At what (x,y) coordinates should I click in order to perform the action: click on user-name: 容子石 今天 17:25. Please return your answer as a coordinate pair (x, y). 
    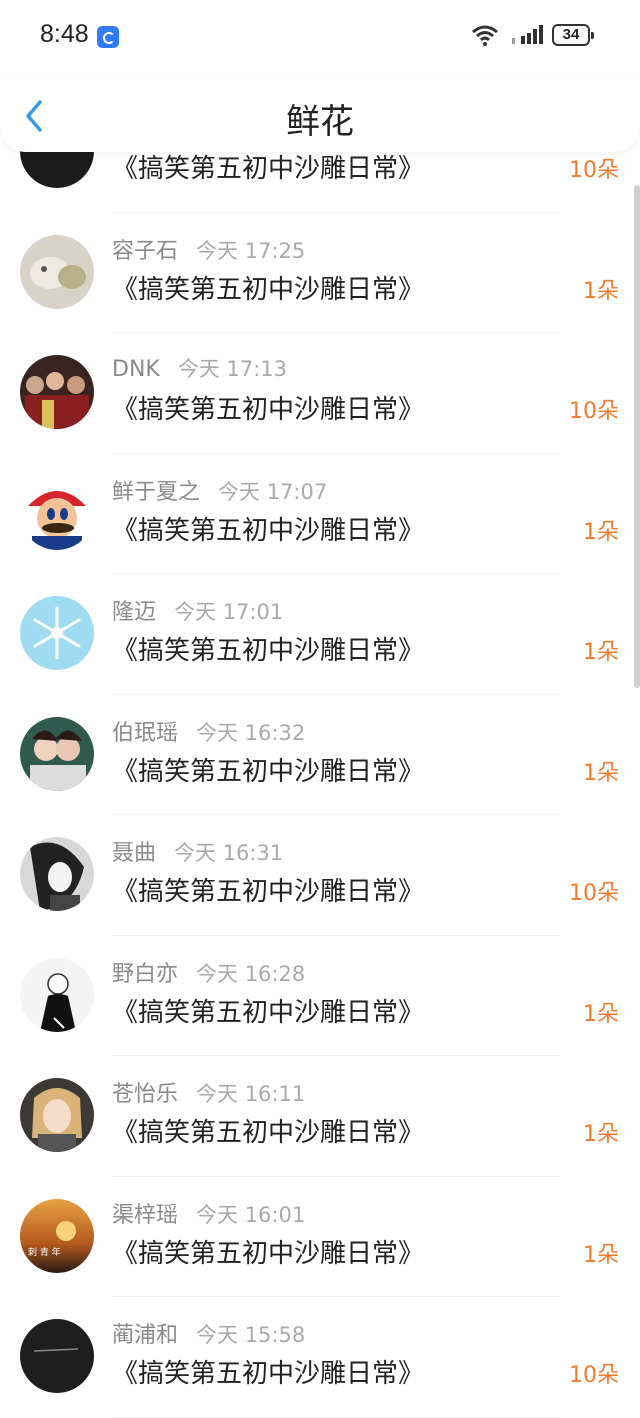
    Looking at the image, I should click on (209, 251).